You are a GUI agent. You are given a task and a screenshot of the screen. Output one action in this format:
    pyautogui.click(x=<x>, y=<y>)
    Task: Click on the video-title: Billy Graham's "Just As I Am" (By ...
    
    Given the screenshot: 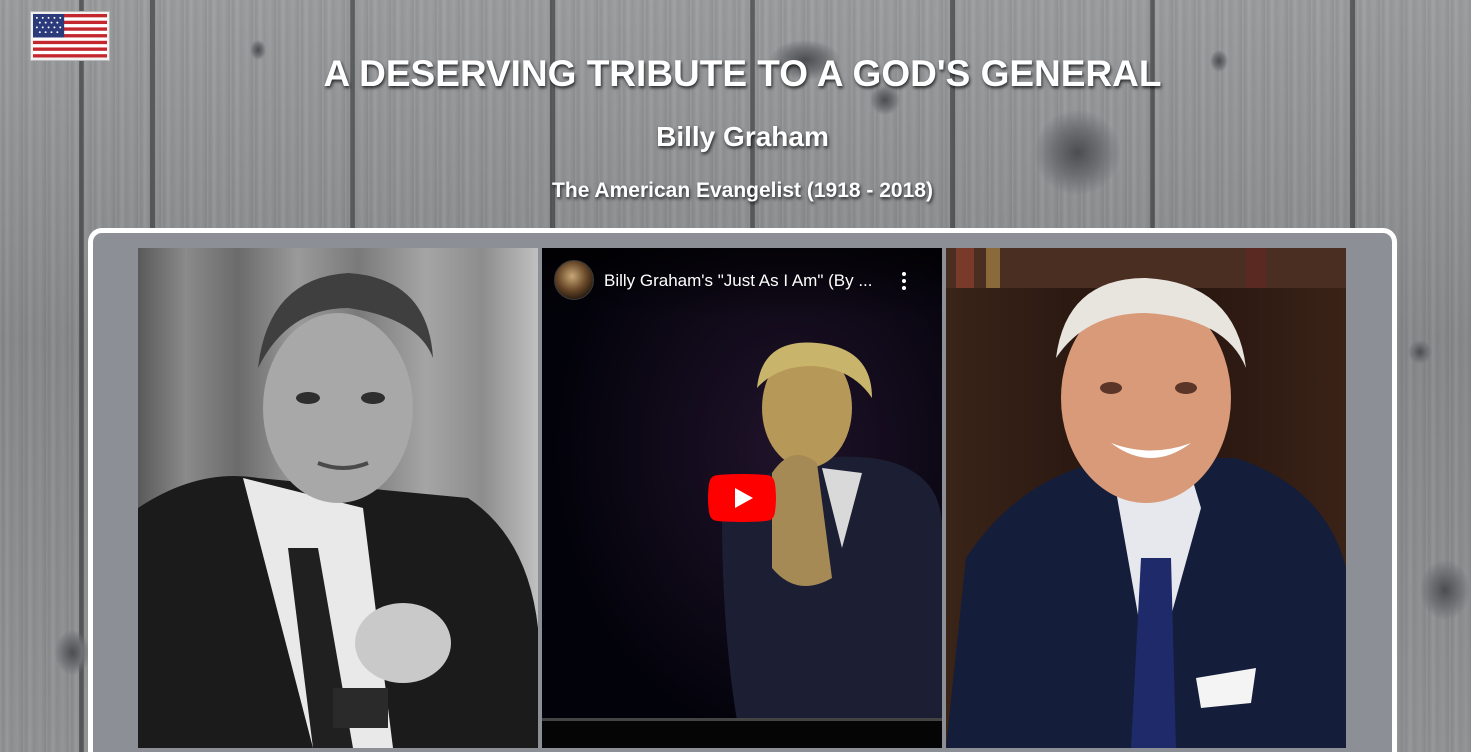 What is the action you would take?
    pyautogui.click(x=754, y=281)
    